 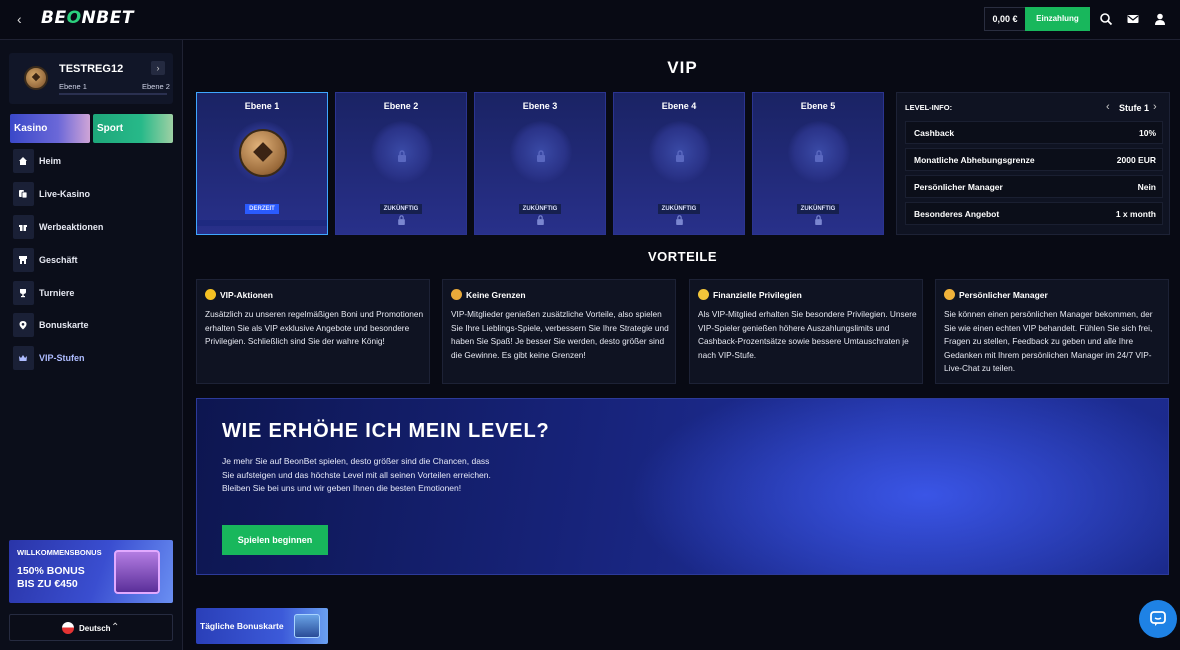 What do you see at coordinates (73, 86) in the screenshot?
I see `current-level-label: Ebene 1` at bounding box center [73, 86].